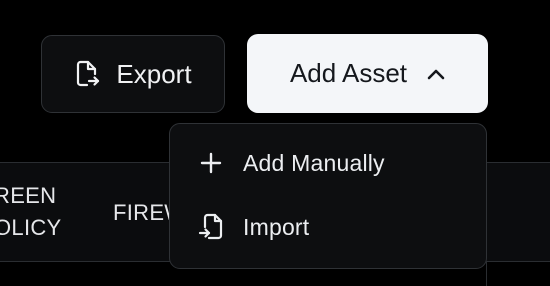 Image resolution: width=550 pixels, height=286 pixels. I want to click on add-asset-button: Add Asset, so click(367, 73).